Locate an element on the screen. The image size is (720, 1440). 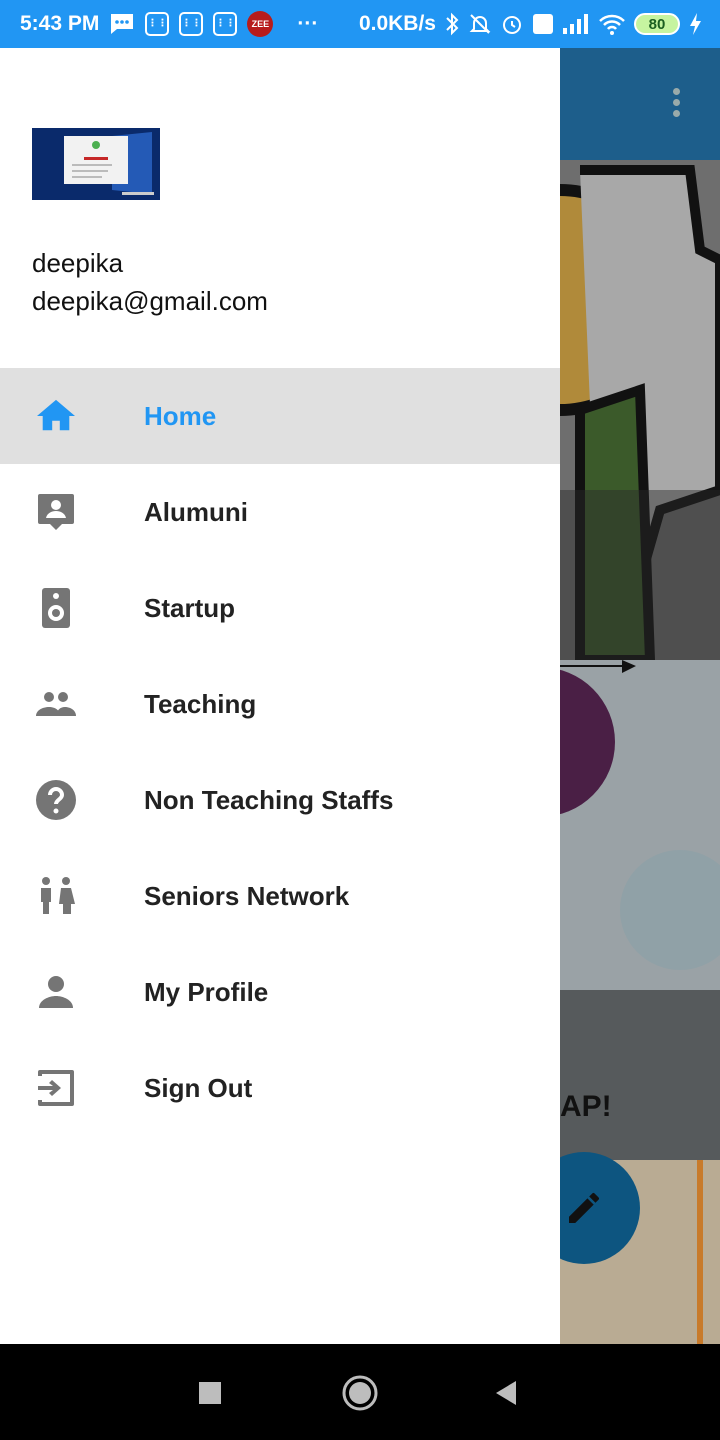
home-button is located at coordinates (360, 1393).